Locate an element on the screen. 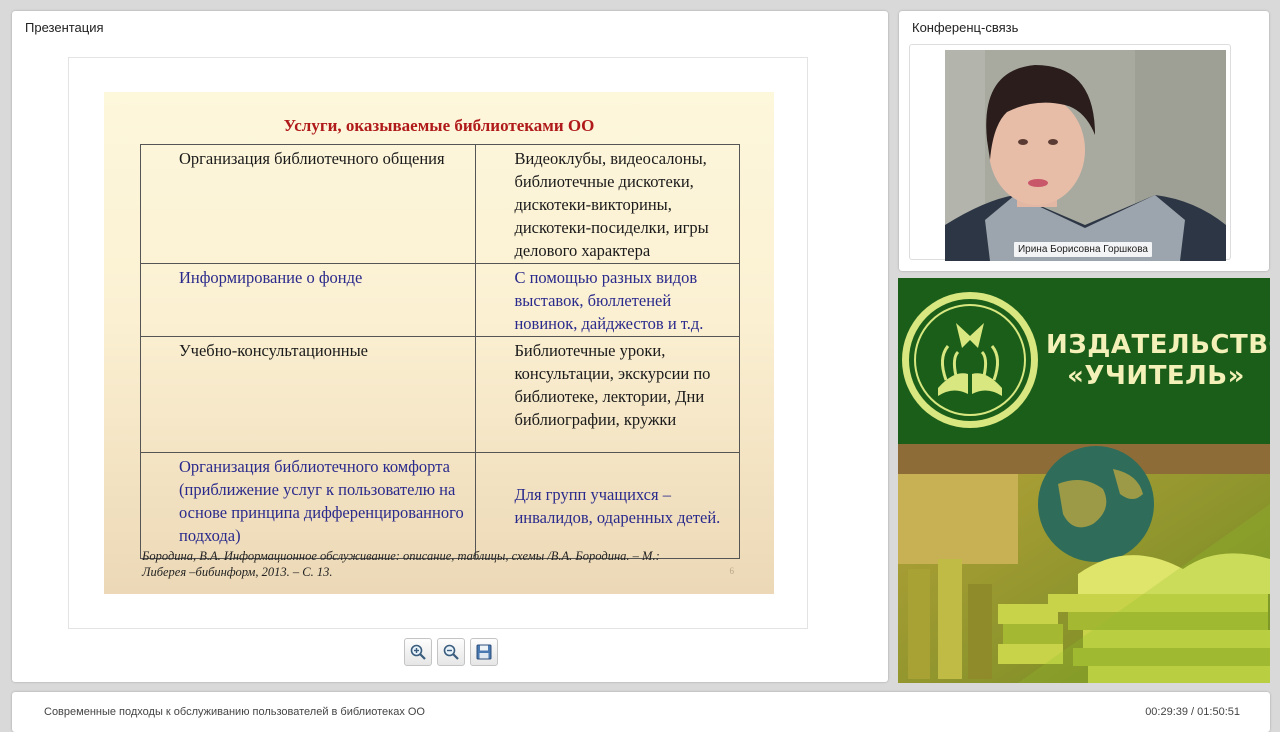  save-button is located at coordinates (484, 652).